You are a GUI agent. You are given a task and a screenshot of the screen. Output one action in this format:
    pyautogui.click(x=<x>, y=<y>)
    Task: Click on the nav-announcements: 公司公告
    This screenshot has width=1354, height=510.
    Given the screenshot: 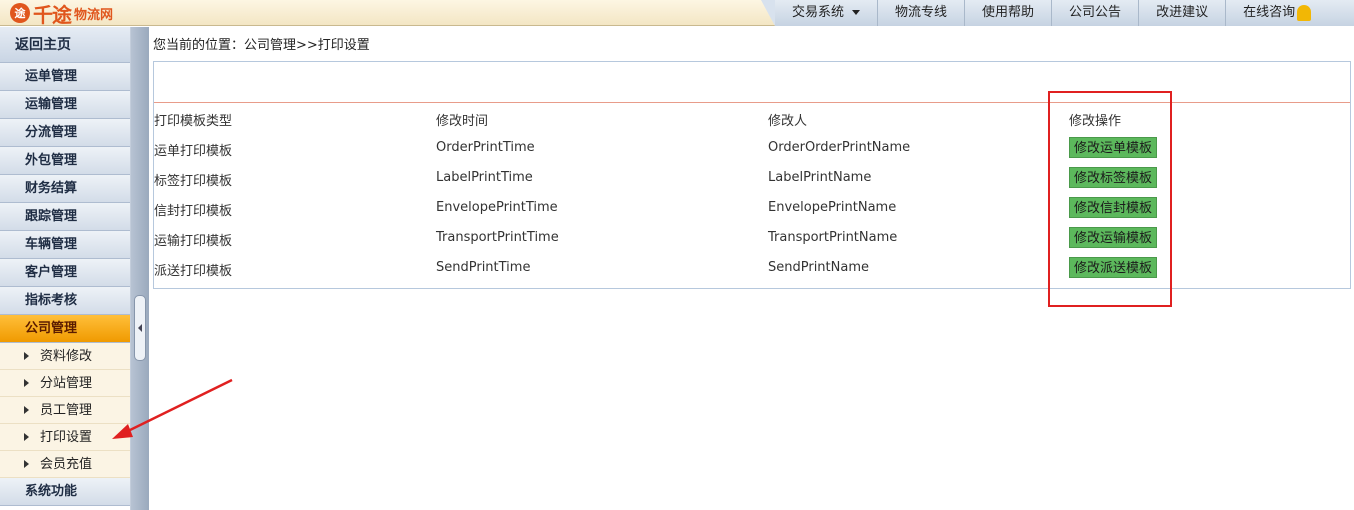 What is the action you would take?
    pyautogui.click(x=1096, y=13)
    